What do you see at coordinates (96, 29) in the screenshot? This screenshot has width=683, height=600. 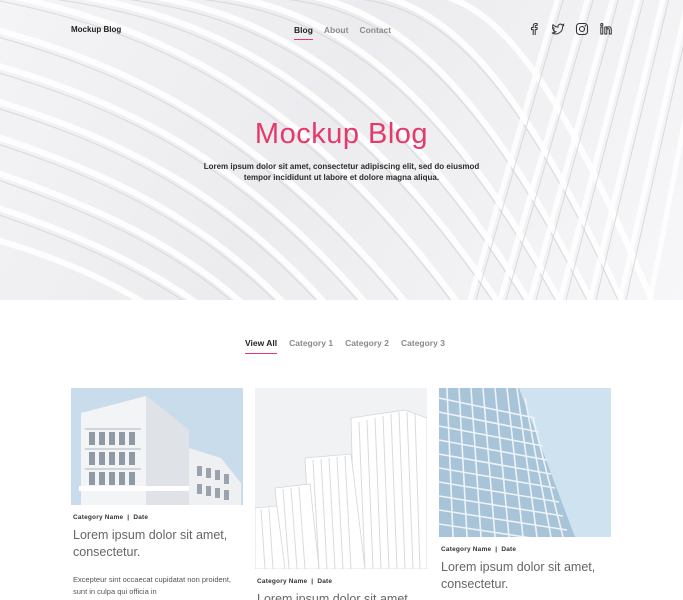 I see `brand-logo: Mockup Blog` at bounding box center [96, 29].